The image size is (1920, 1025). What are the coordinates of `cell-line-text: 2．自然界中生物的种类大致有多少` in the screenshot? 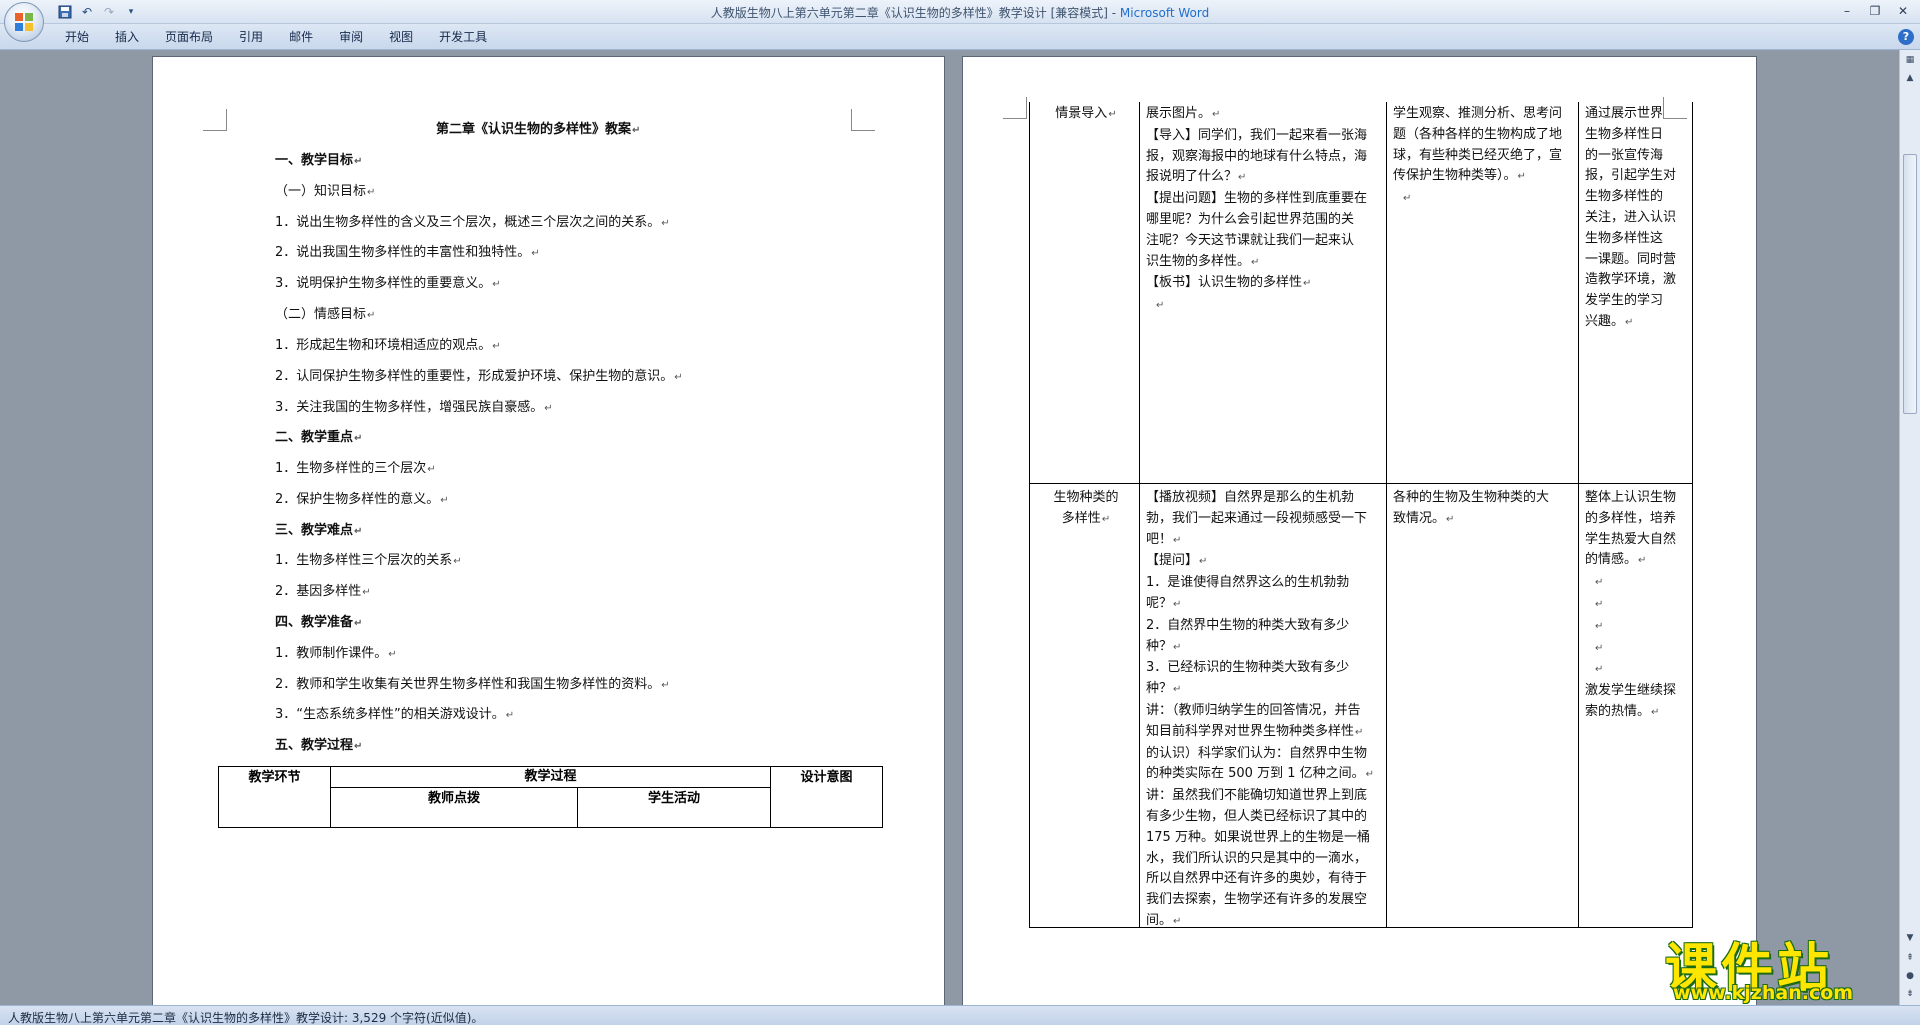 It's located at (1248, 625).